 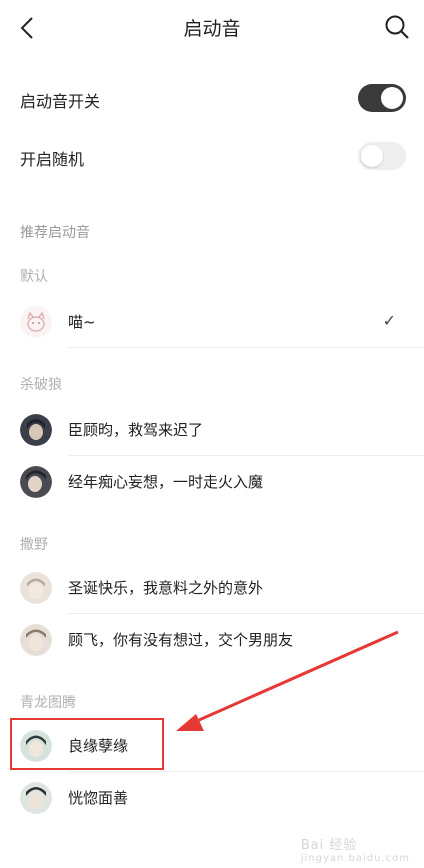 What do you see at coordinates (212, 430) in the screenshot?
I see `list-item: 臣顾昀，救驾来迟了` at bounding box center [212, 430].